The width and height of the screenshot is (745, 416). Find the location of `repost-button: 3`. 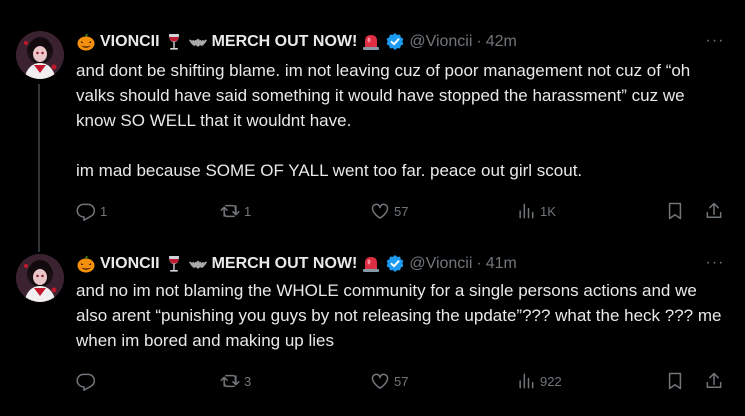

repost-button: 3 is located at coordinates (235, 381).